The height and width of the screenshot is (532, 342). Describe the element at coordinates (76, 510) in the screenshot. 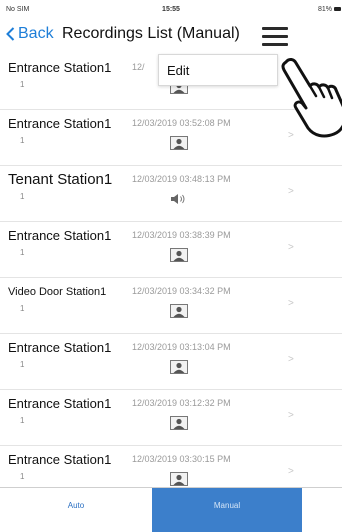

I see `tab-auto: Auto` at that location.